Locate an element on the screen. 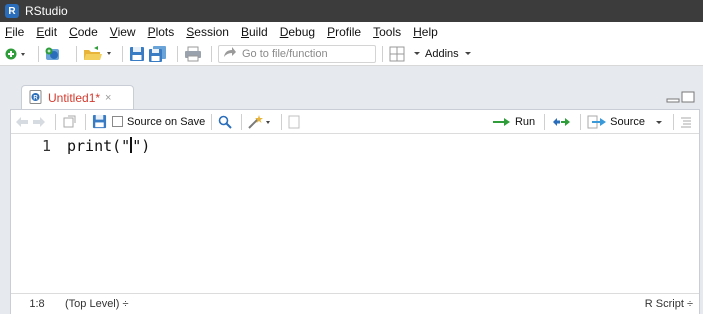  source-on-save-label: Source on Save is located at coordinates (166, 121).